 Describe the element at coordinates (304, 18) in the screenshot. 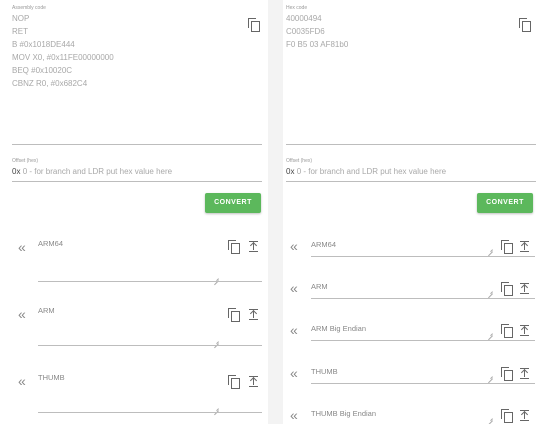

I see `hex-line: 40000494` at that location.